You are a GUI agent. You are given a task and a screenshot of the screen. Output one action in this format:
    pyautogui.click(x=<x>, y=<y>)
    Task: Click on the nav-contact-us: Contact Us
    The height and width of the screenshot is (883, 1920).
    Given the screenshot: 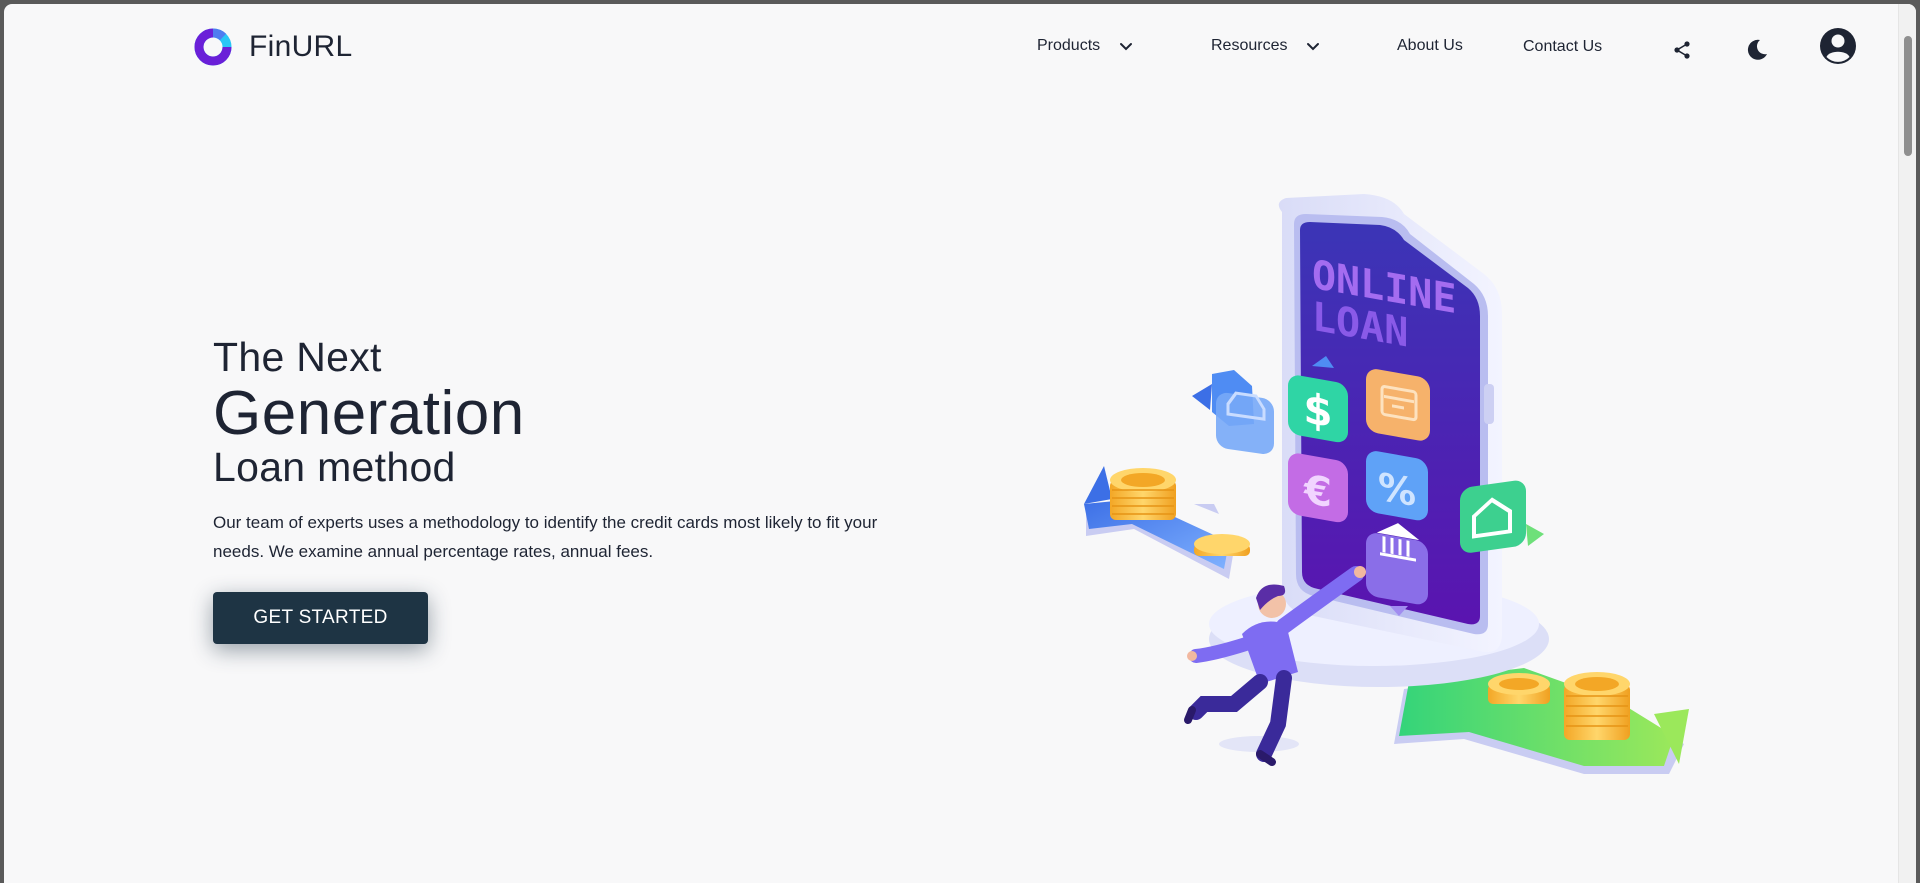 What is the action you would take?
    pyautogui.click(x=1562, y=47)
    